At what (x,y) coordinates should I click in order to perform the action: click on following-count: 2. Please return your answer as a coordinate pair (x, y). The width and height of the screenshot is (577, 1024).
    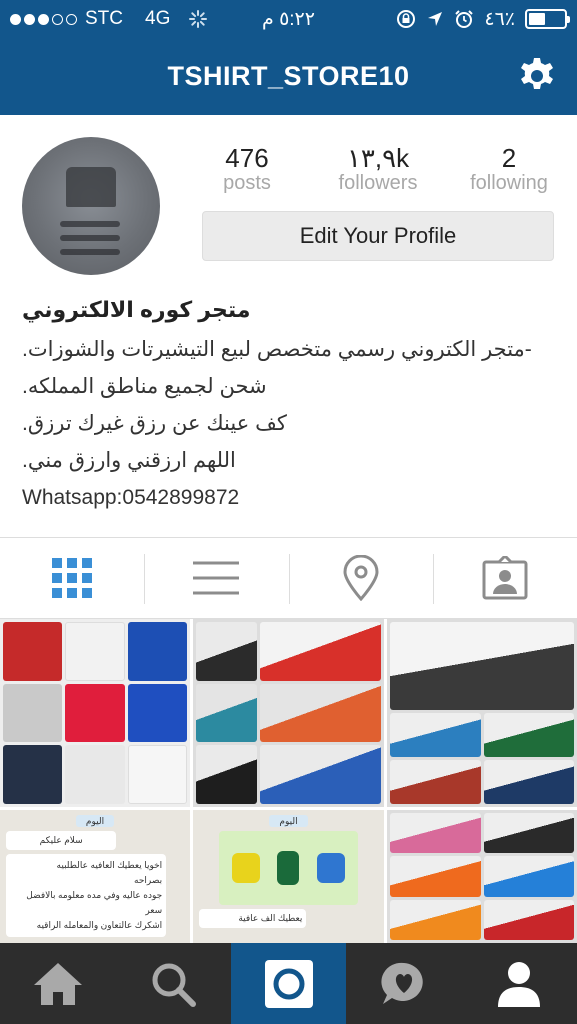
    Looking at the image, I should click on (509, 158).